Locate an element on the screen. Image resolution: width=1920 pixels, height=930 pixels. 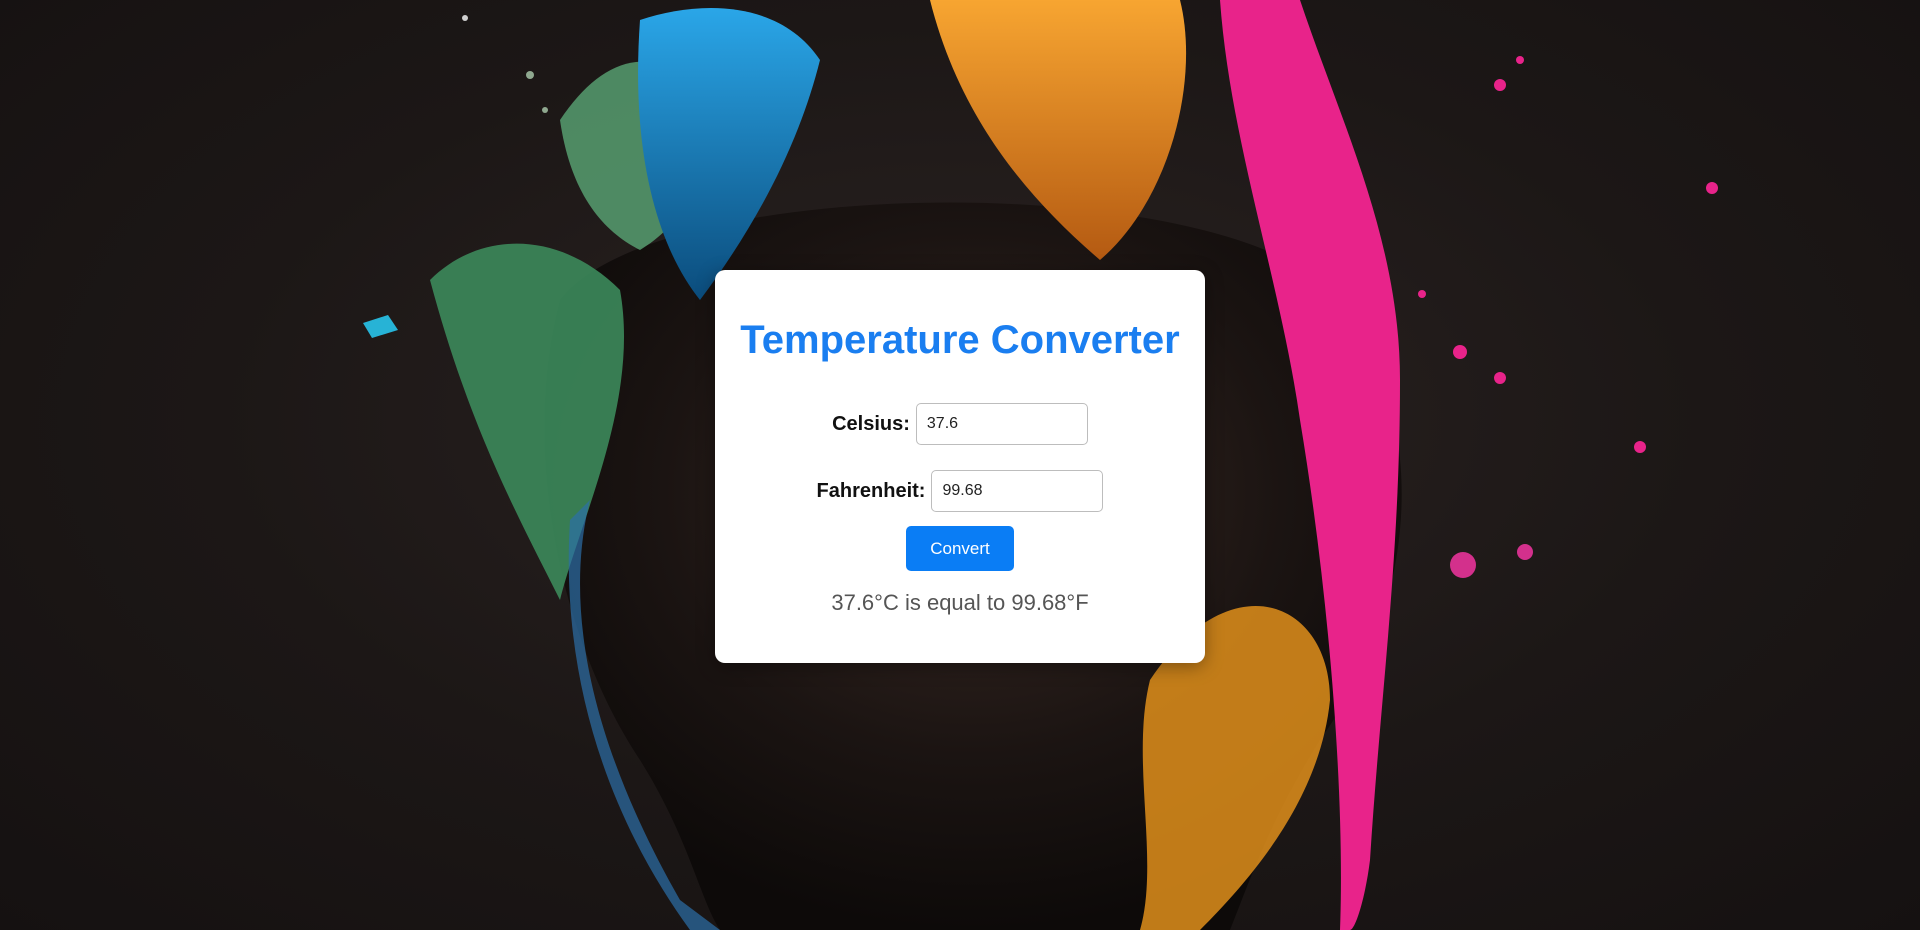
celsius-row: Celsius: is located at coordinates (960, 424).